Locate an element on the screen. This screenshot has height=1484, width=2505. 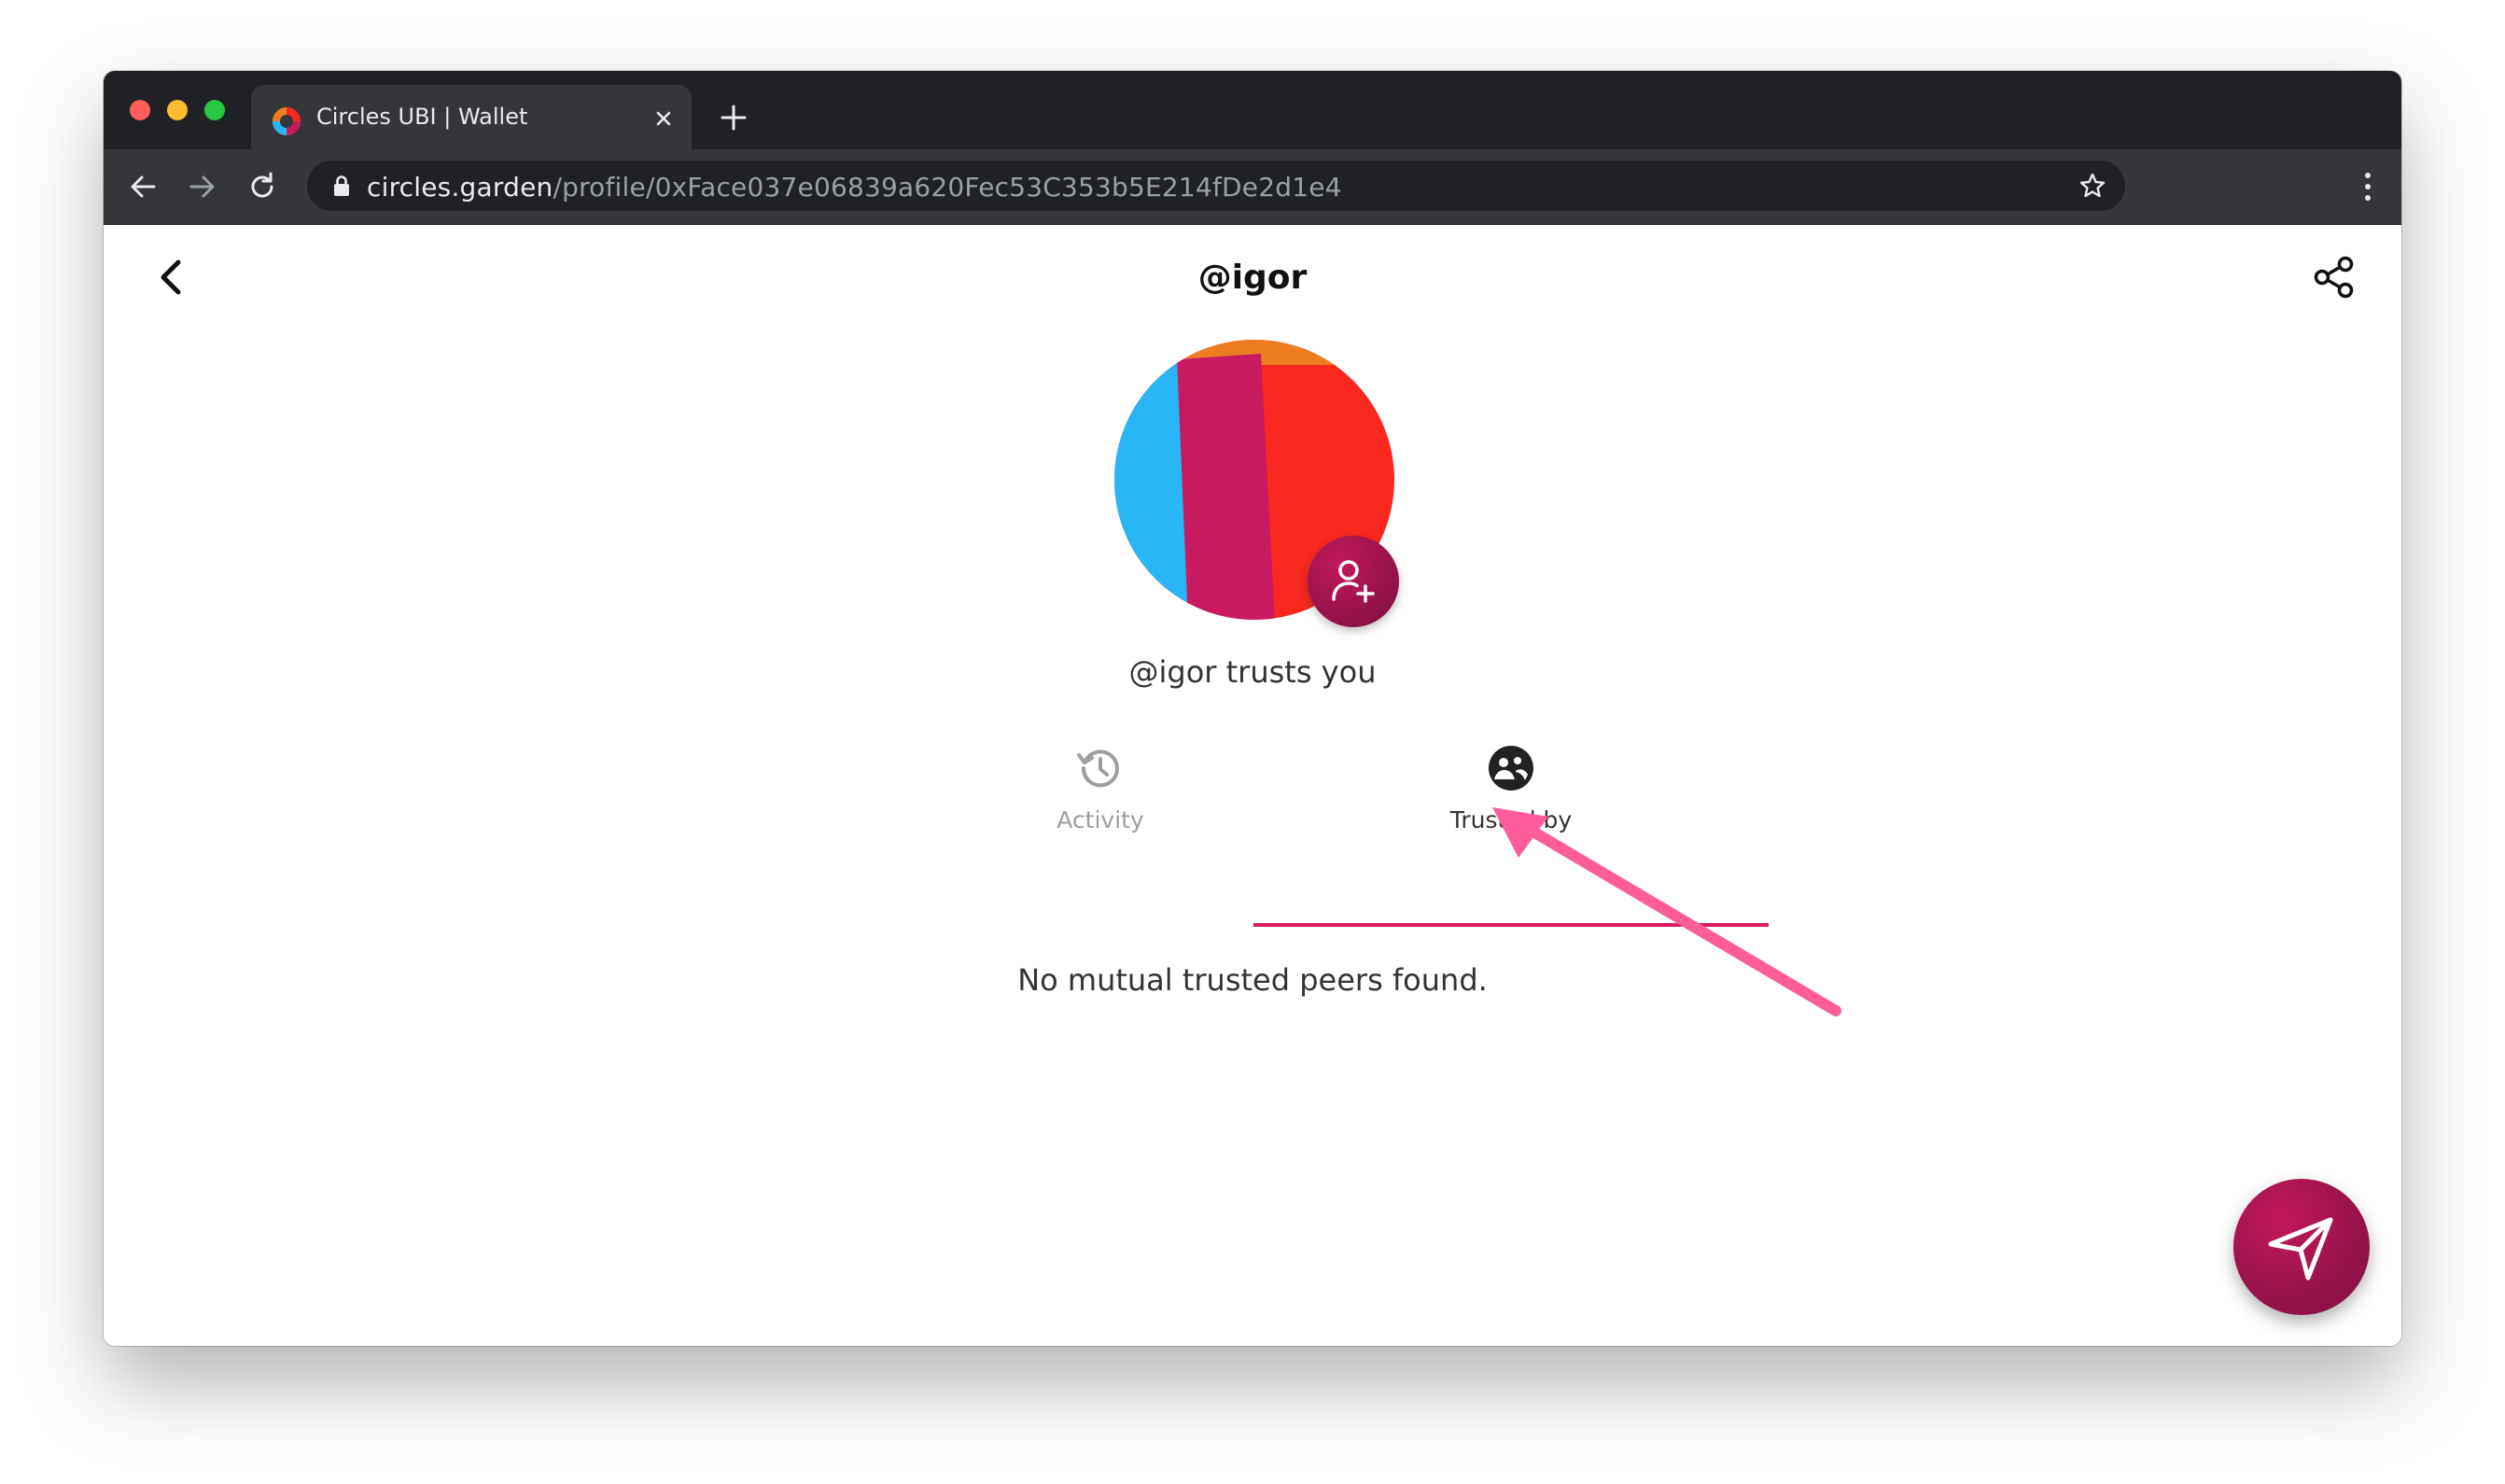
add-trust-button is located at coordinates (1353, 581).